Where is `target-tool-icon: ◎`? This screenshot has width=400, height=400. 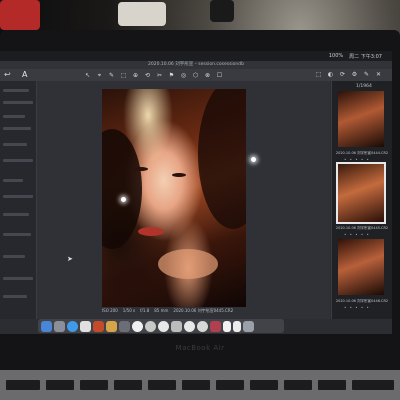 target-tool-icon: ◎ is located at coordinates (183, 75).